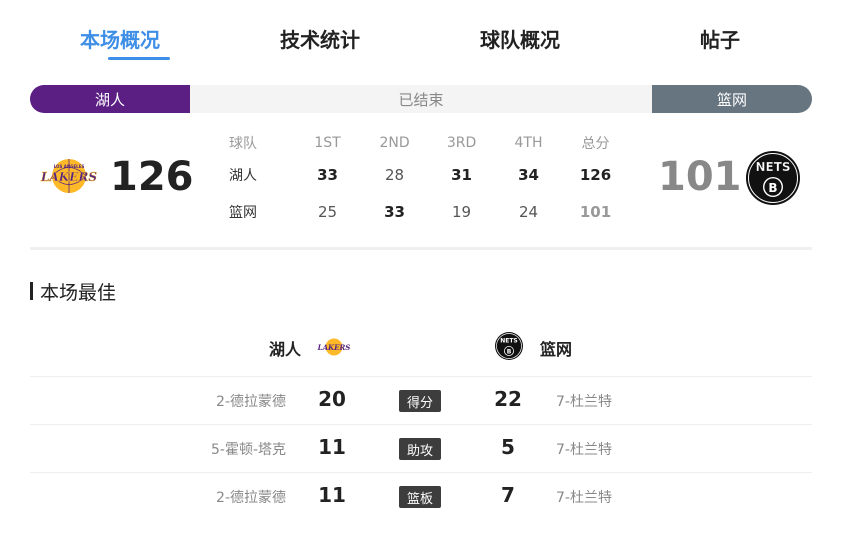  I want to click on lakers-logo-subtext: LOS ANGELES, so click(69, 166).